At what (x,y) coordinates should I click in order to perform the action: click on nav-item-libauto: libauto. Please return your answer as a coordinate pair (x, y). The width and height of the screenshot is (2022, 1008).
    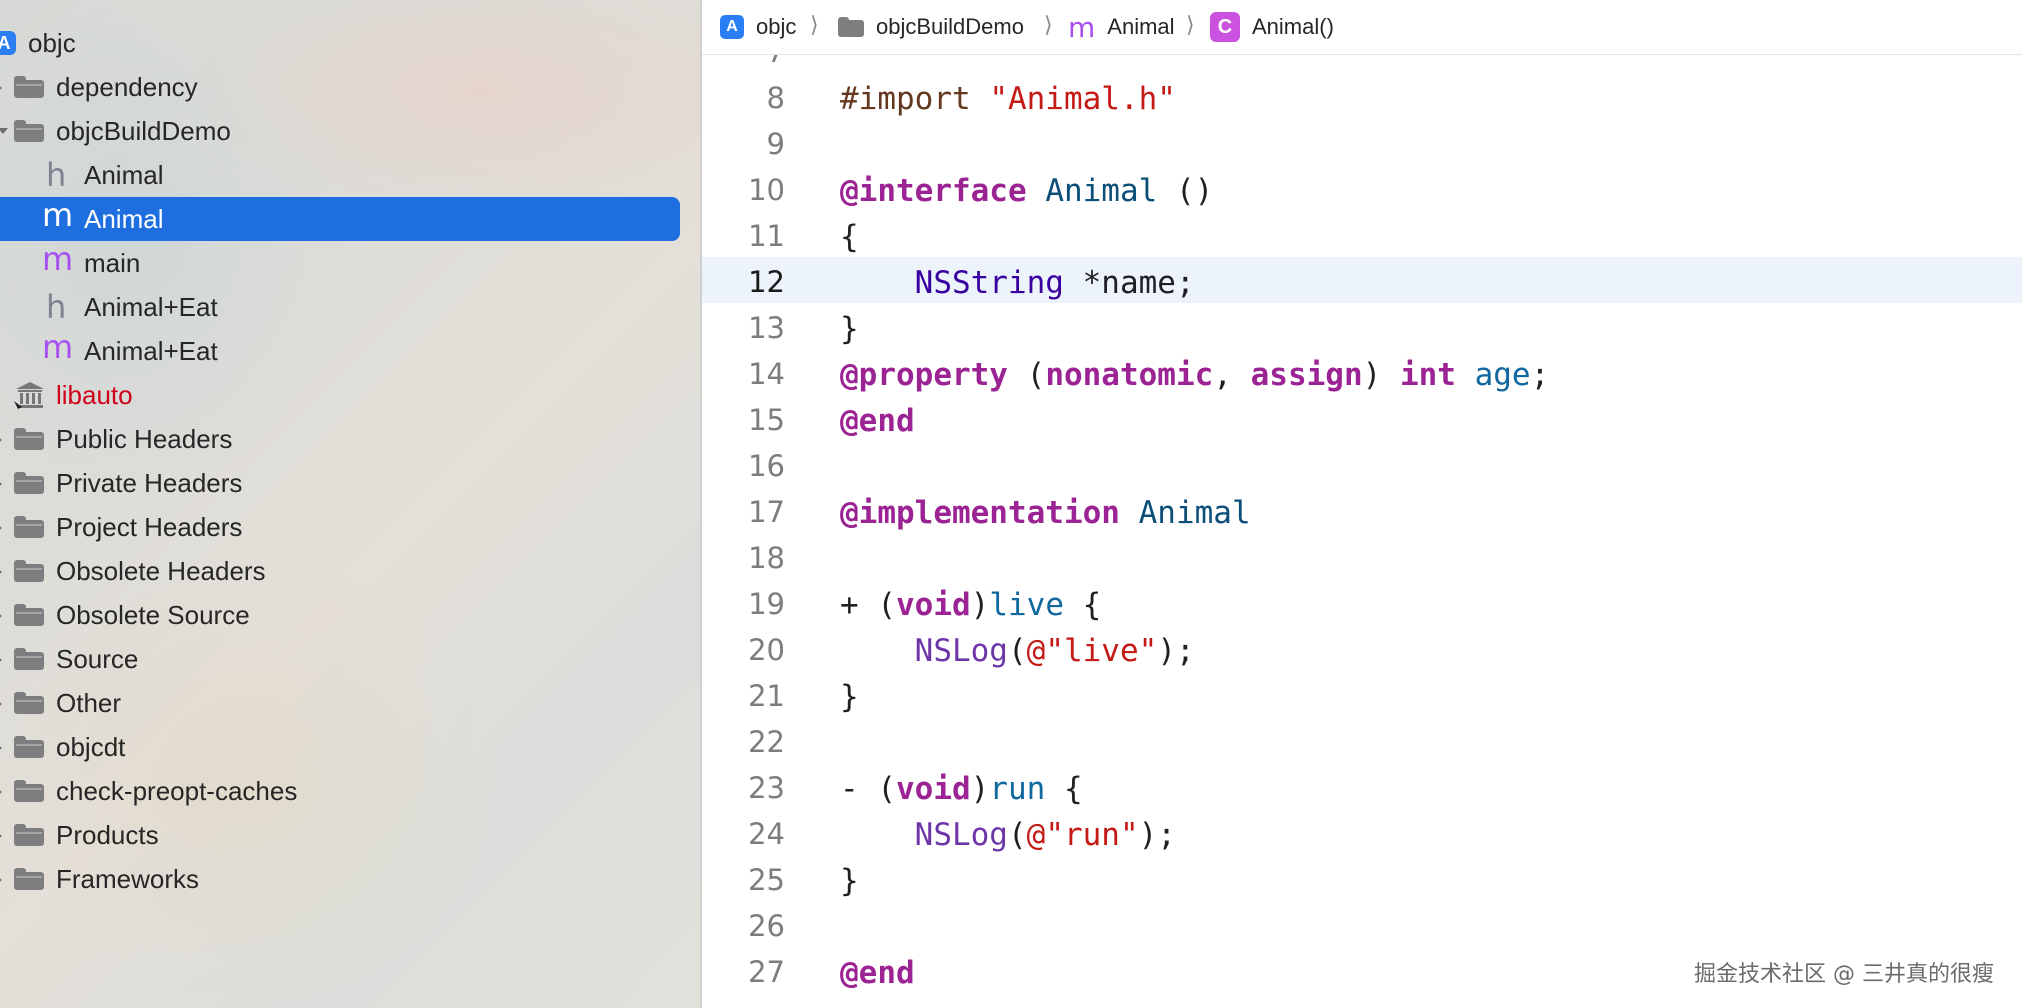
    Looking at the image, I should click on (340, 395).